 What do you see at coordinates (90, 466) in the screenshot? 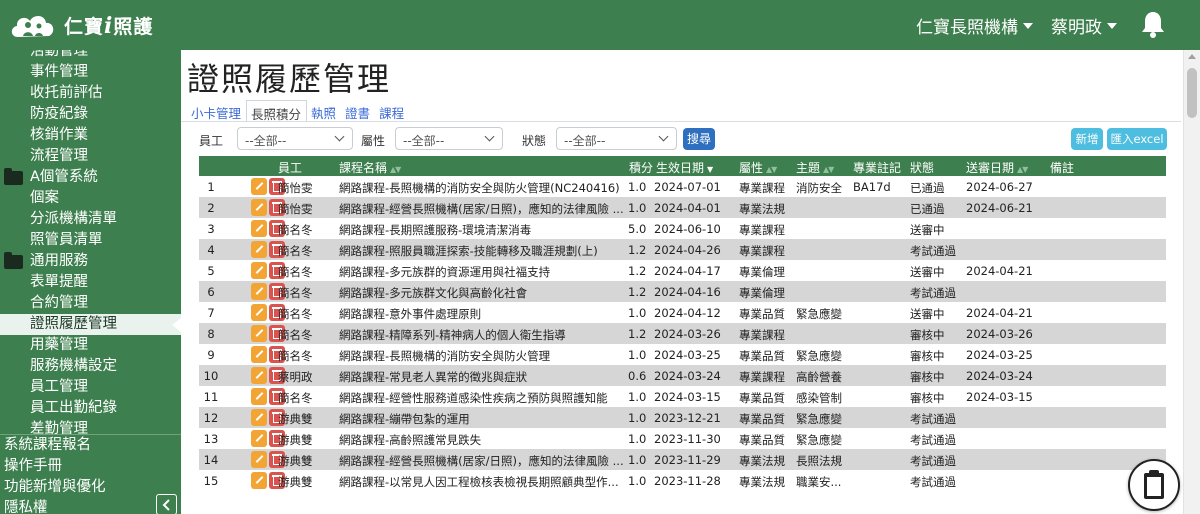
I see `sidebar-item: 操作手冊` at bounding box center [90, 466].